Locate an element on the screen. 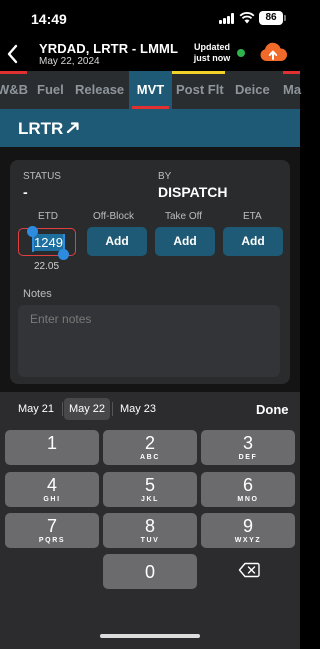  key-0: 0 is located at coordinates (150, 571).